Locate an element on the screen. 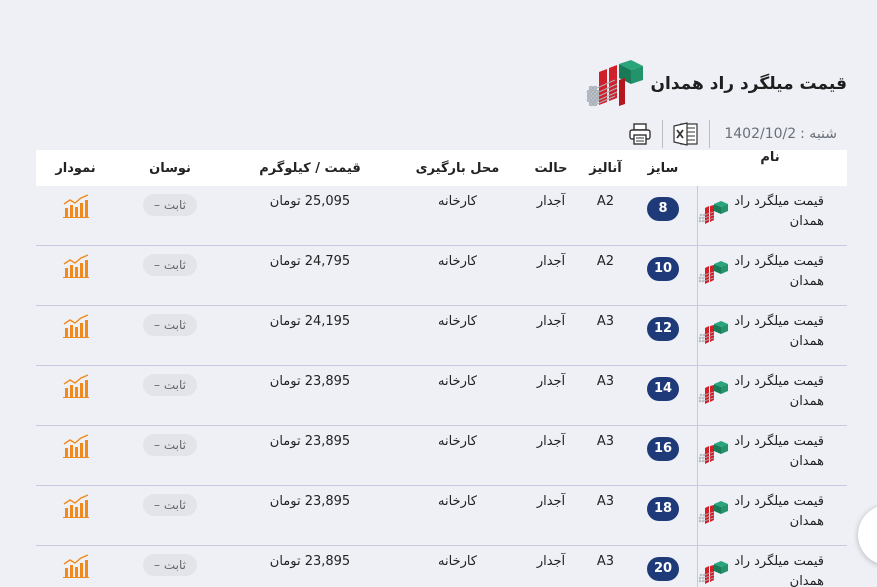  column-header-chart: نمودار is located at coordinates (75, 168).